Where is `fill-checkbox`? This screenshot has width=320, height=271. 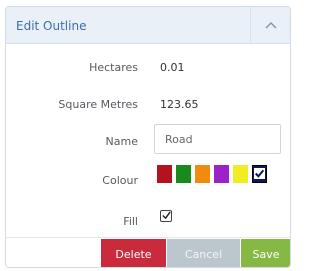
fill-checkbox is located at coordinates (166, 216).